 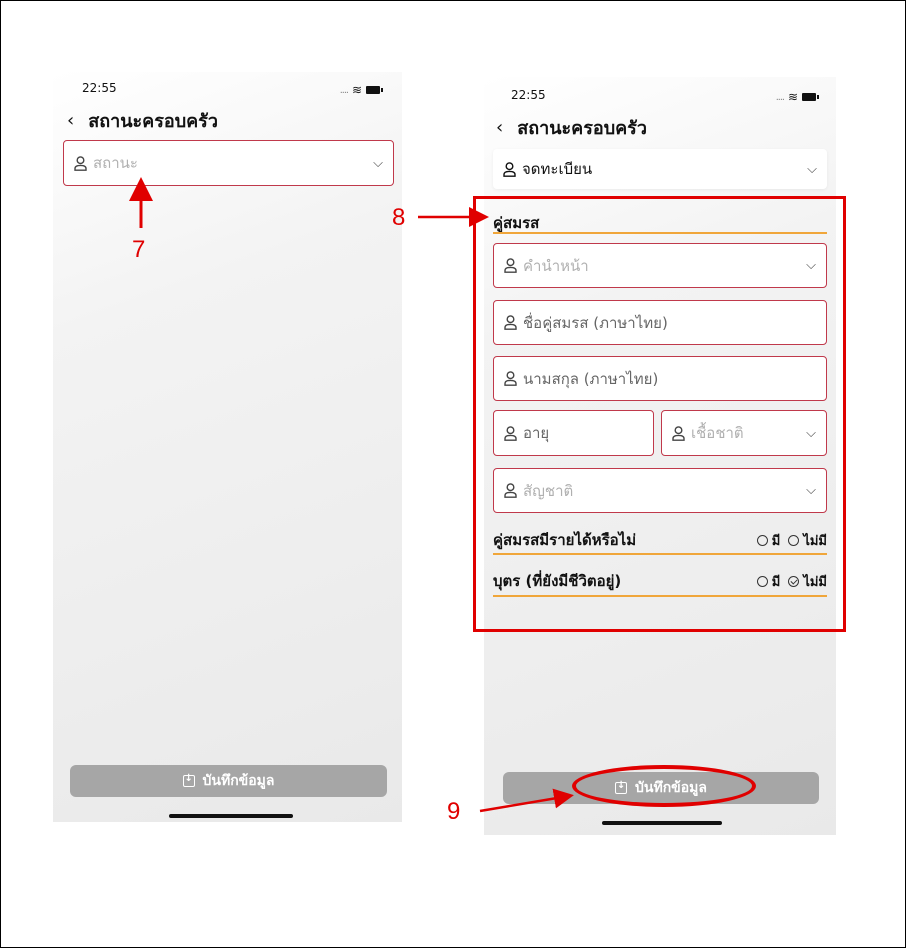 What do you see at coordinates (454, 811) in the screenshot?
I see `annotation-label-9: 9` at bounding box center [454, 811].